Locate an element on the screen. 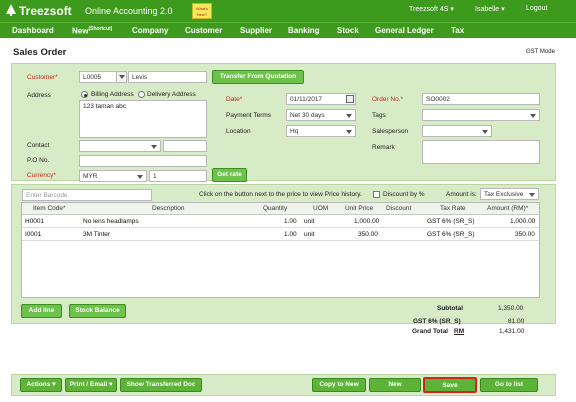 This screenshot has width=576, height=402. order-no-label: Order No.* is located at coordinates (388, 99).